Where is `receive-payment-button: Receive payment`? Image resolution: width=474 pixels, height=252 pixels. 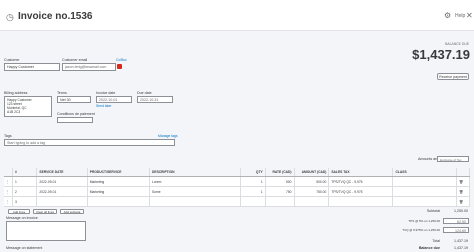 receive-payment-button: Receive payment is located at coordinates (453, 76).